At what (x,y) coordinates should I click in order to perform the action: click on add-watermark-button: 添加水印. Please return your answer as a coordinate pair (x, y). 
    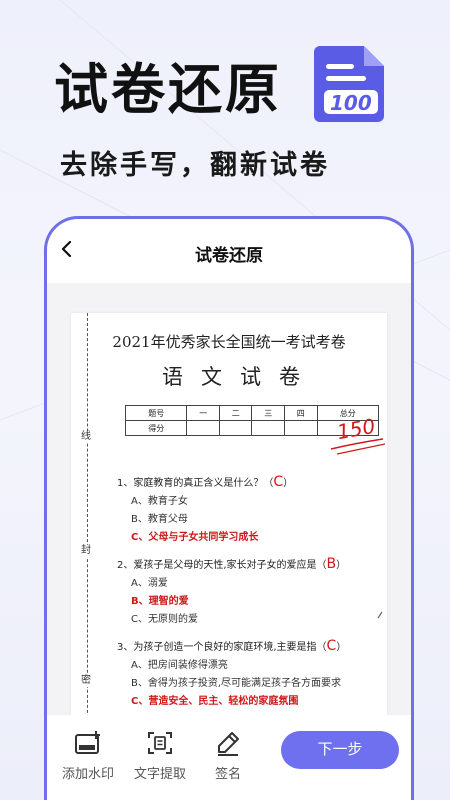
    Looking at the image, I should click on (88, 755).